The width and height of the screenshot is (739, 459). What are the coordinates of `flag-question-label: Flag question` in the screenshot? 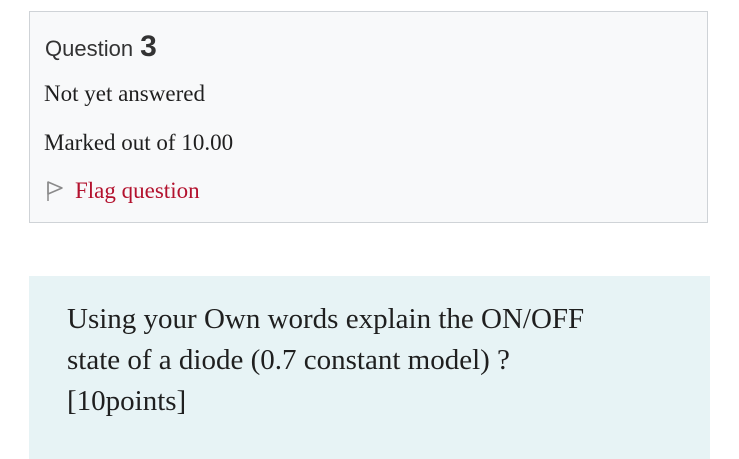 It's located at (137, 191).